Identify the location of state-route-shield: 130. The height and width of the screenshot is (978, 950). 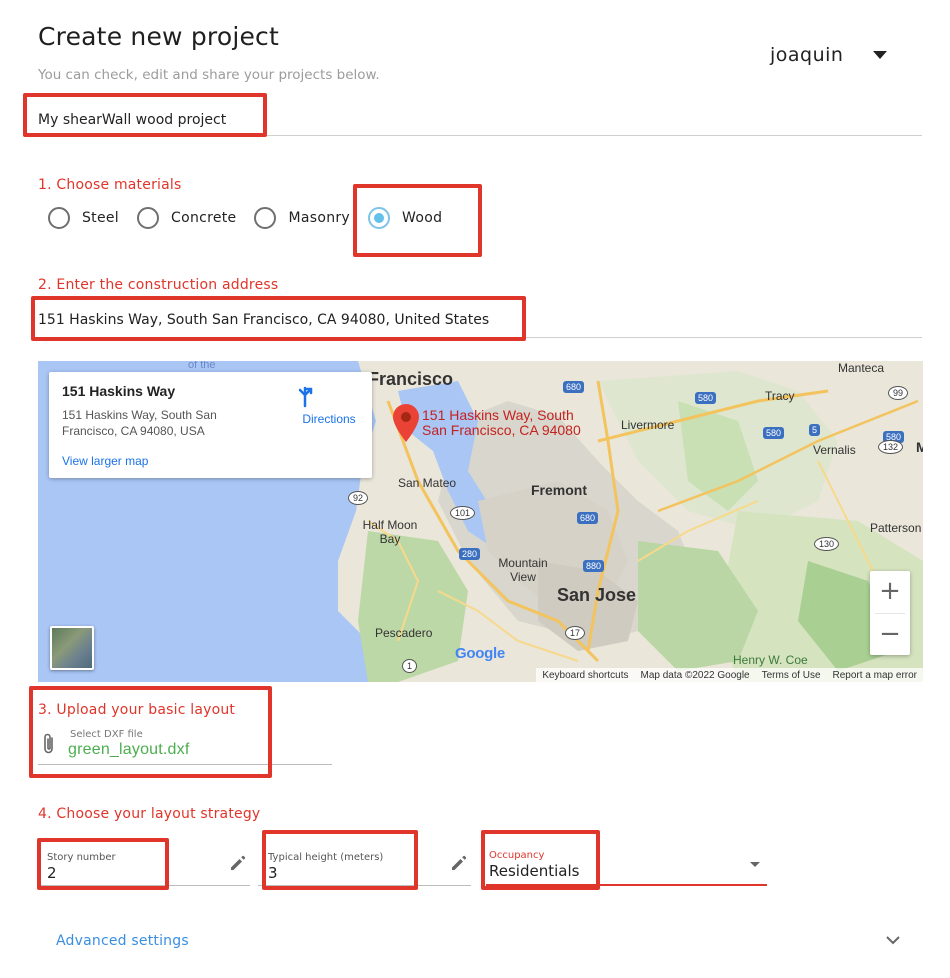
(827, 544).